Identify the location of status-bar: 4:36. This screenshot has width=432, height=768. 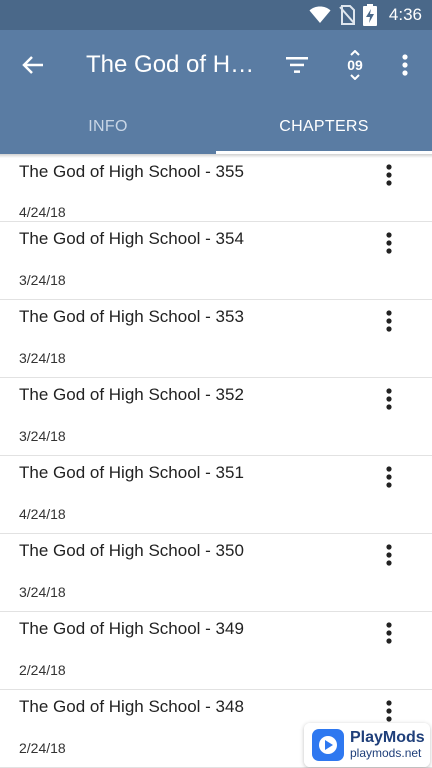
(216, 15).